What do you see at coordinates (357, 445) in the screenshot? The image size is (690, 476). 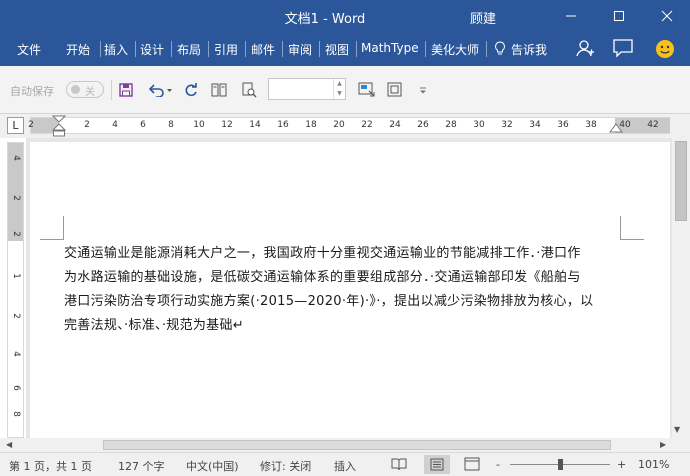 I see `horizontal-scroll-thumb` at bounding box center [357, 445].